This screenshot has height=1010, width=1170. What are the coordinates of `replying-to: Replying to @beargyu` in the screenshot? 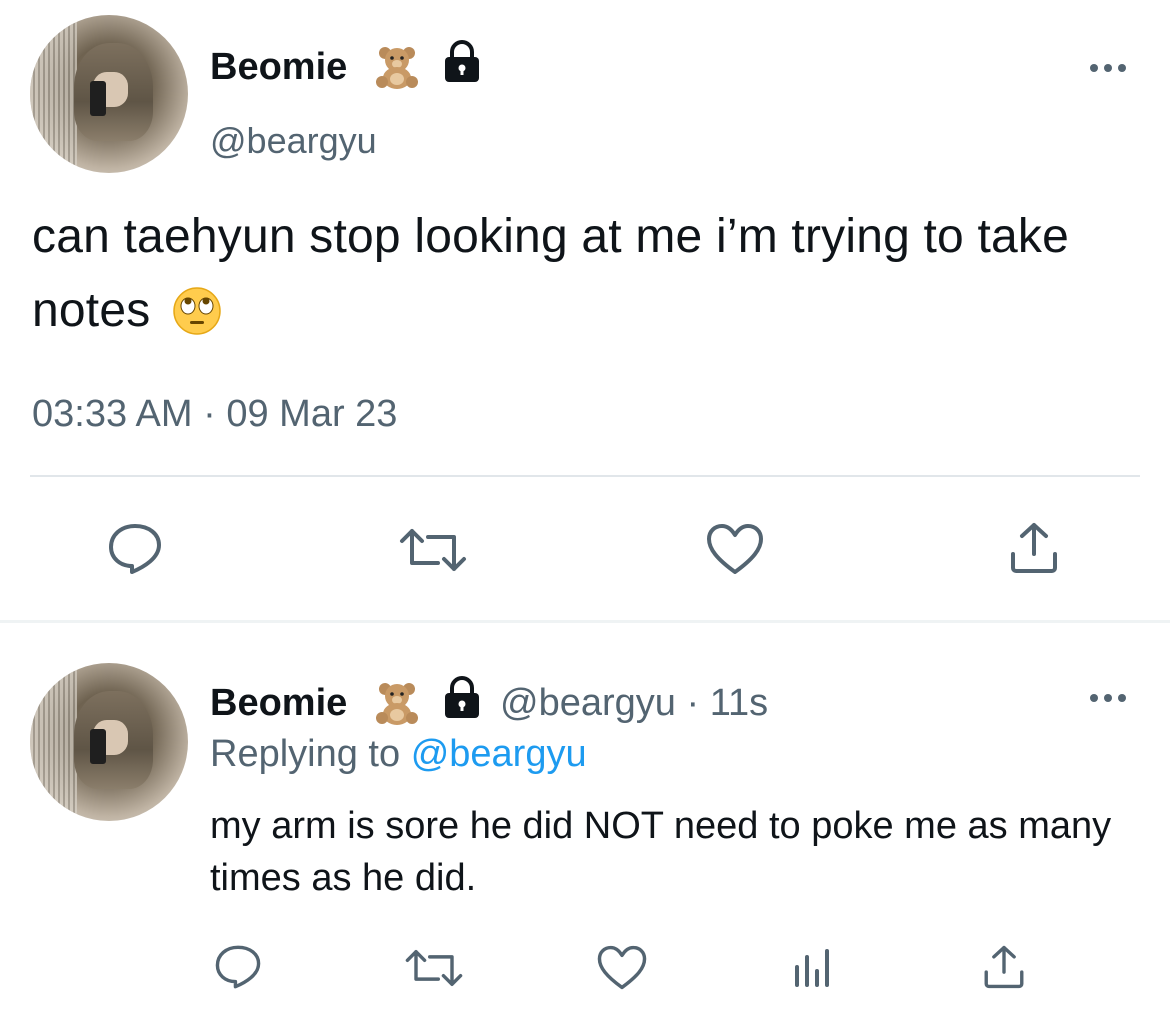 It's located at (398, 754).